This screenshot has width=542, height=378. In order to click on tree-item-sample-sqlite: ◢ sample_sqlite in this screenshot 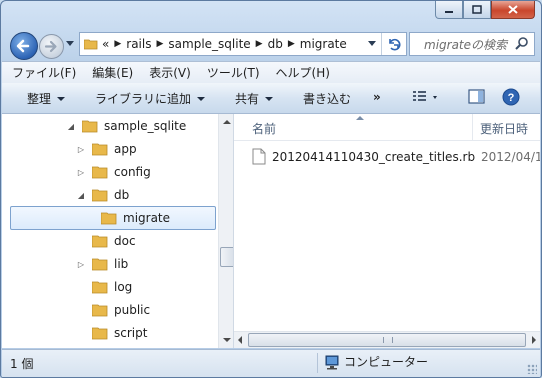, I will do `click(126, 126)`.